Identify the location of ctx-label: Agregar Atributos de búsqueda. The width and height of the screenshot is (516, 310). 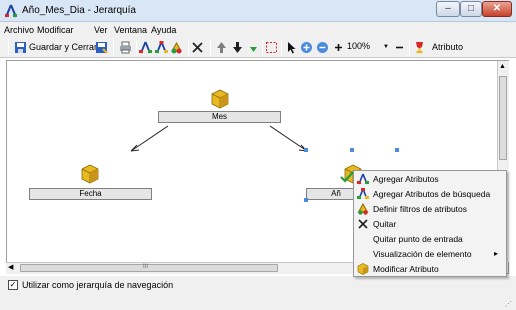
(432, 194).